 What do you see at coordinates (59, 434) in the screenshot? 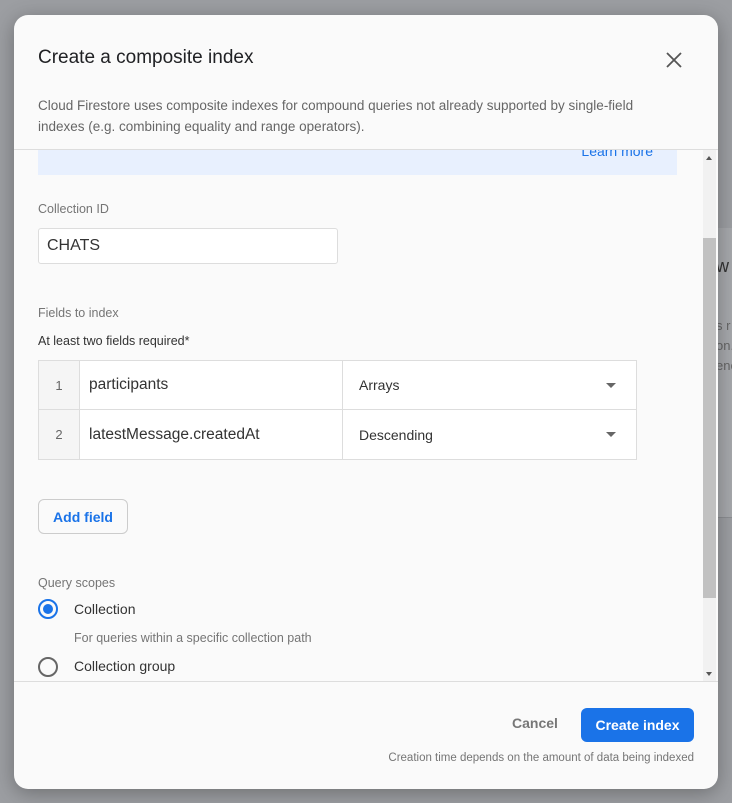
I see `field-number: 2` at bounding box center [59, 434].